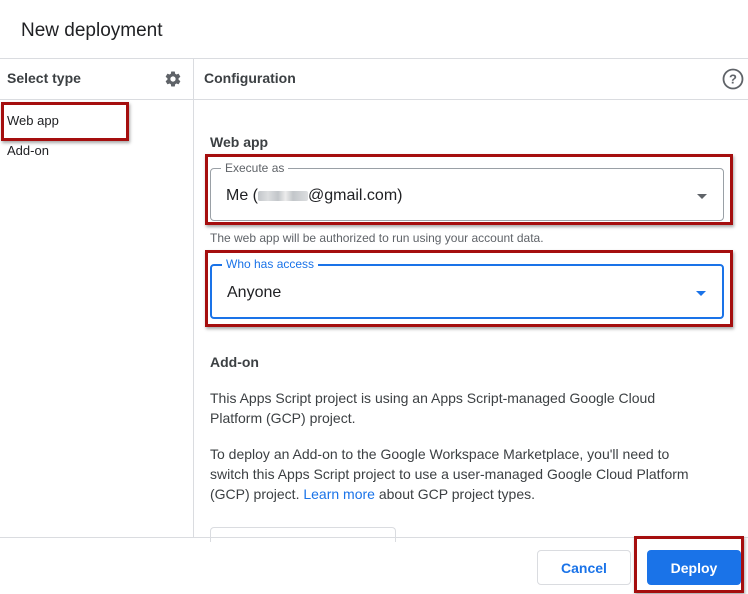 Image resolution: width=748 pixels, height=594 pixels. What do you see at coordinates (28, 150) in the screenshot?
I see `type-item-add-on: Add-on` at bounding box center [28, 150].